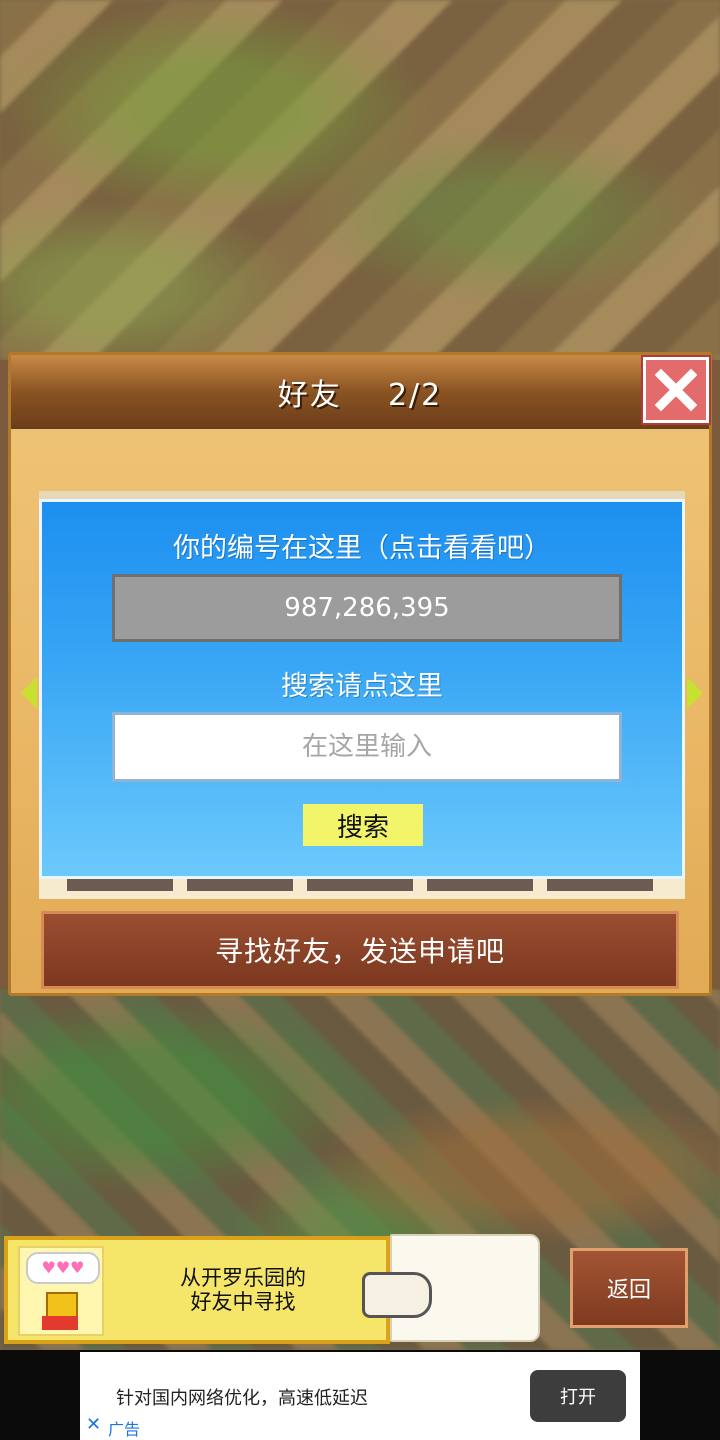 This screenshot has height=1440, width=720. I want to click on close-icon, so click(676, 390).